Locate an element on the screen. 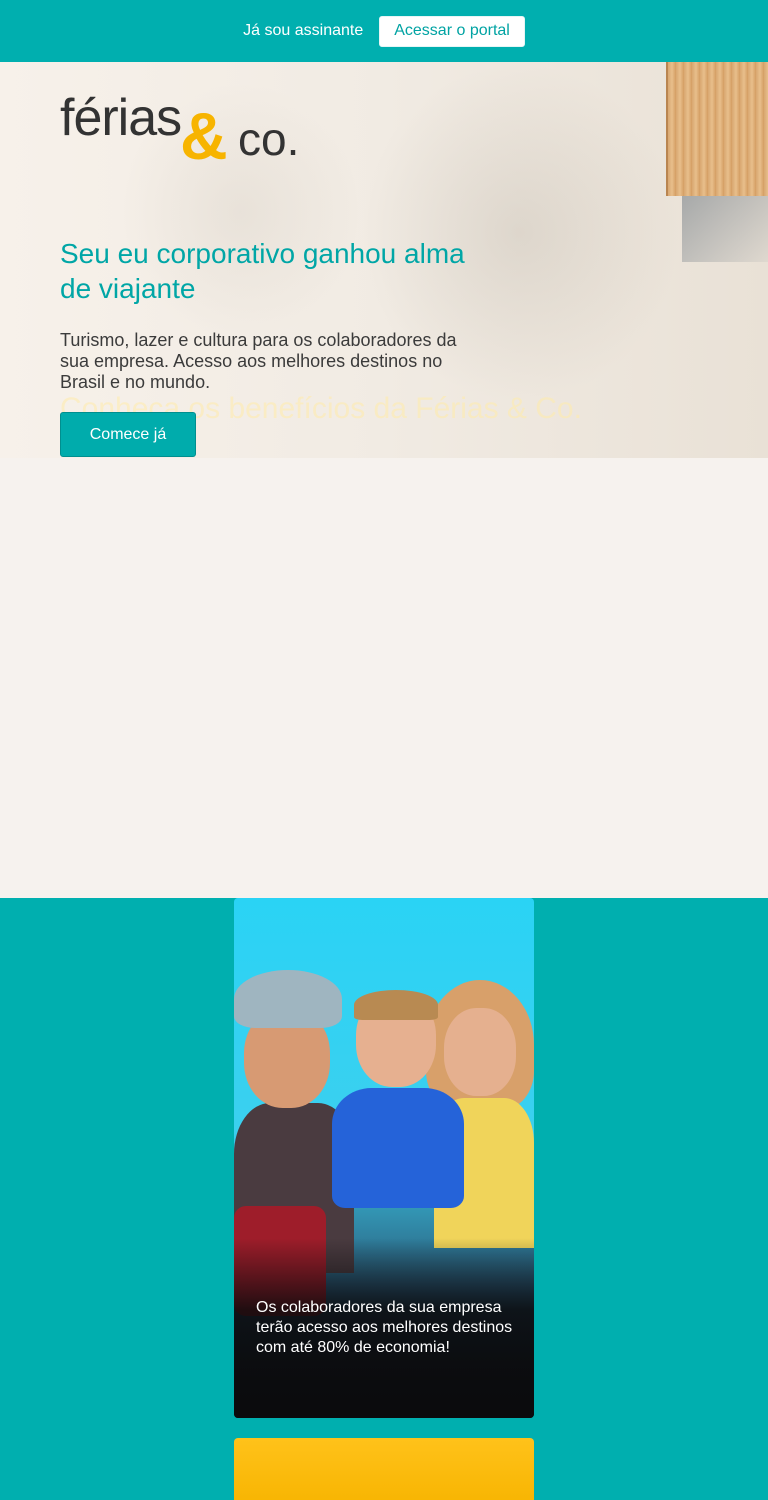 This screenshot has height=1500, width=768. beach-chair-image is located at coordinates (717, 129).